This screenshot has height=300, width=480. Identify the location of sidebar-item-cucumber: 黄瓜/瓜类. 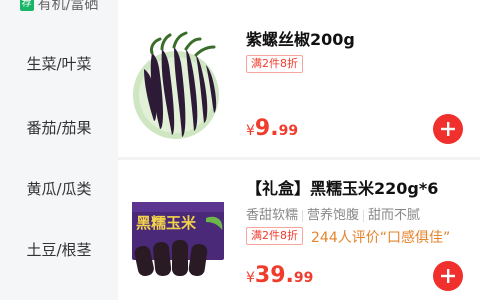
(59, 188).